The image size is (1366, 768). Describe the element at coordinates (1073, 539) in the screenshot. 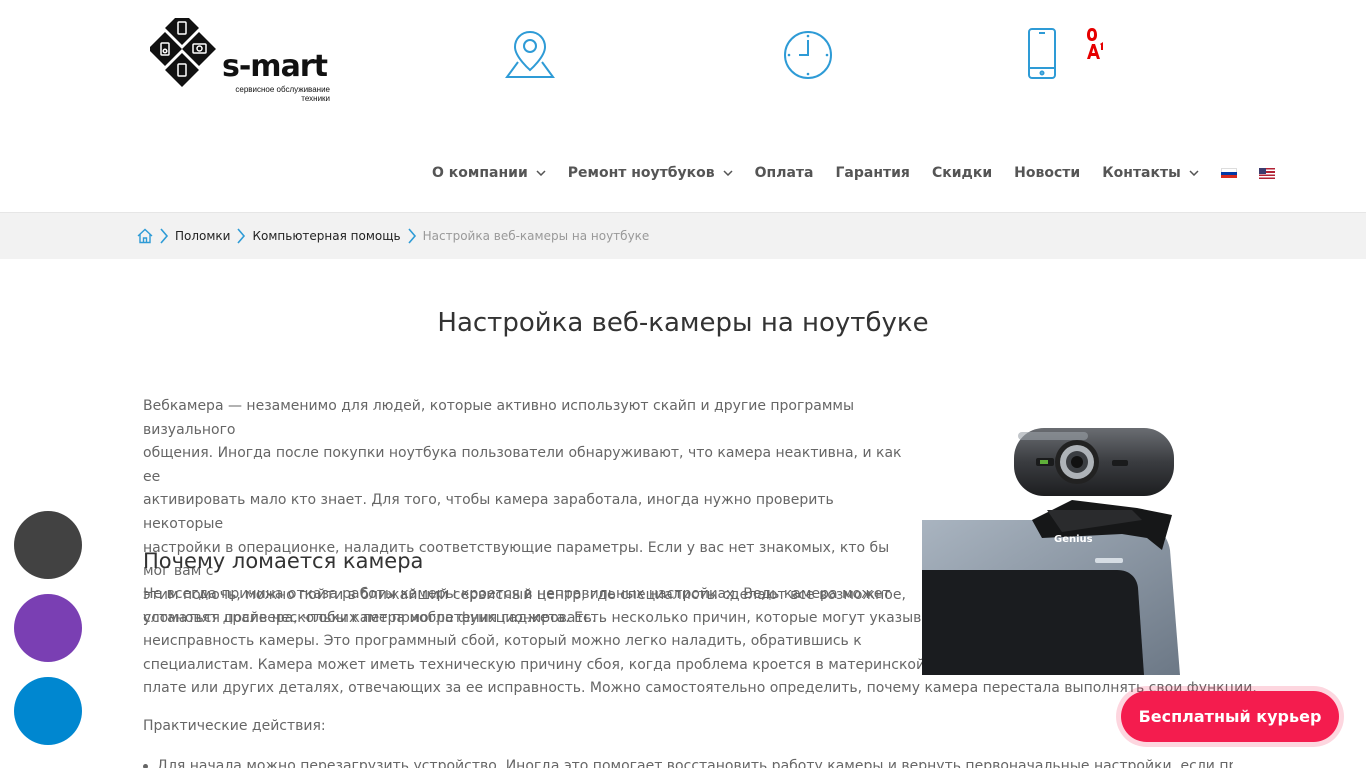

I see `webcam-brand-label: Genius` at that location.